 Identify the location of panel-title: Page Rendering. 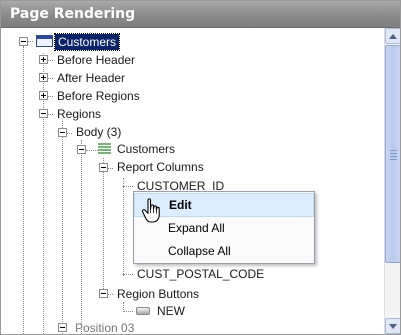
(73, 14).